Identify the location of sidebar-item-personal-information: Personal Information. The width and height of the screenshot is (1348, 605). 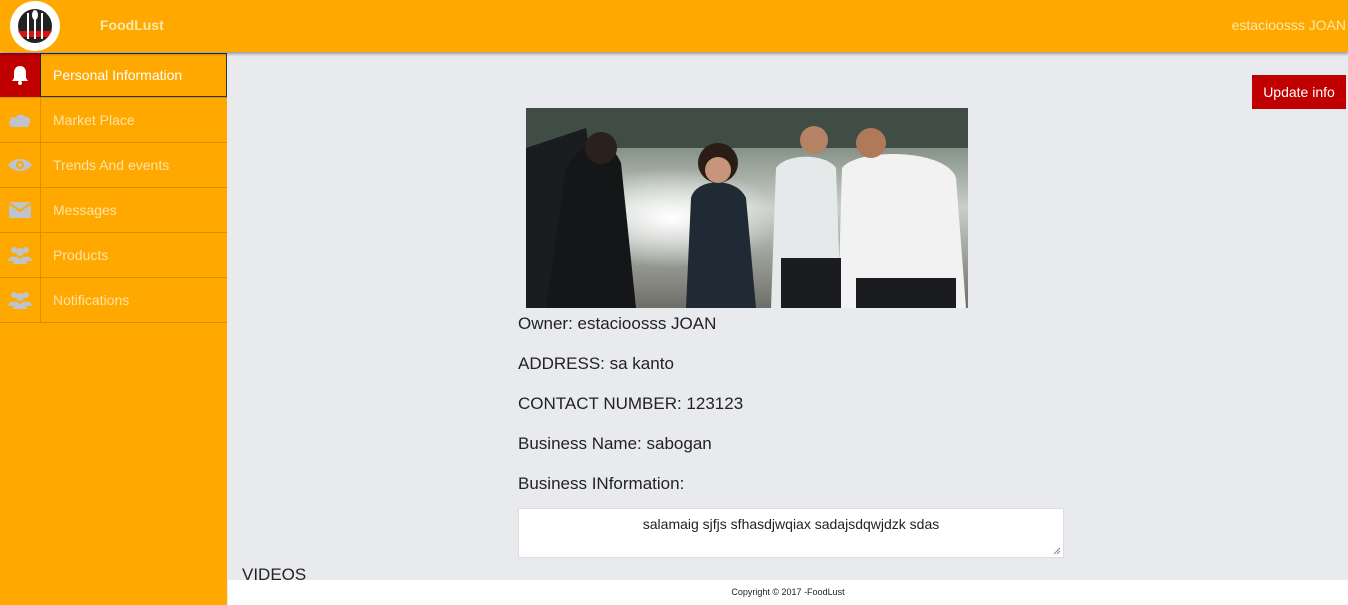
(113, 75).